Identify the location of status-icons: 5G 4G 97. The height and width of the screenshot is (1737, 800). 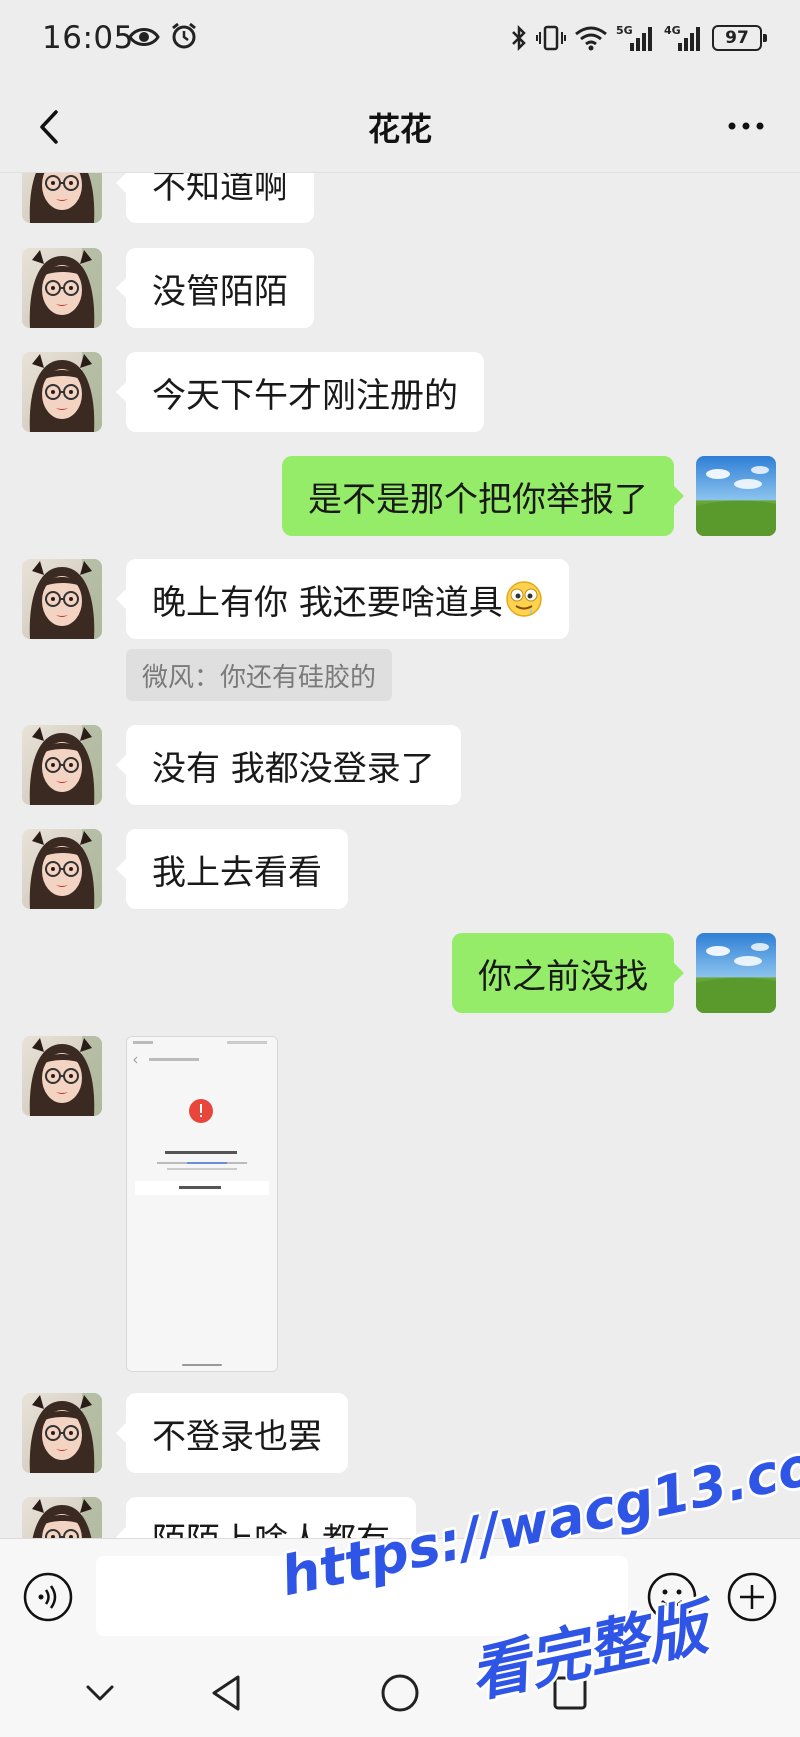
(638, 38).